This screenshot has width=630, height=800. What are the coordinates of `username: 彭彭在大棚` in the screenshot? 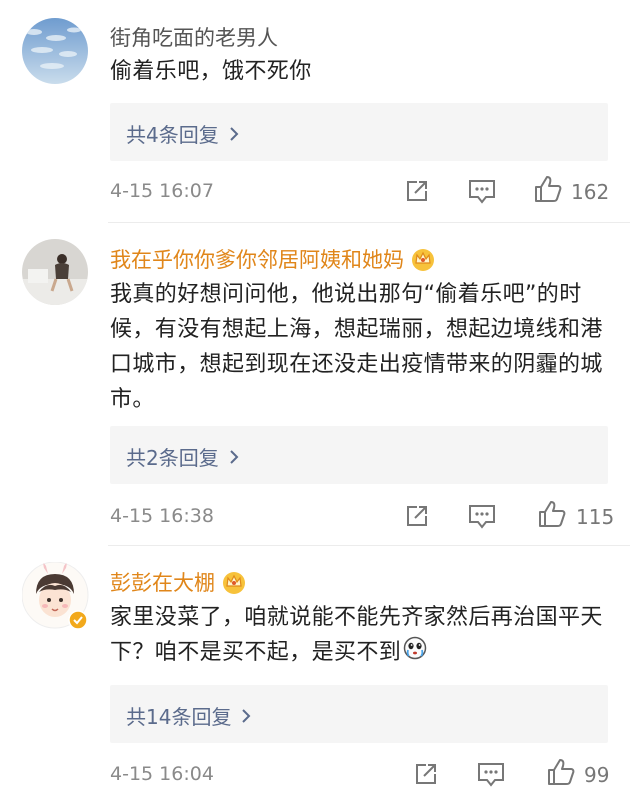 It's located at (178, 583).